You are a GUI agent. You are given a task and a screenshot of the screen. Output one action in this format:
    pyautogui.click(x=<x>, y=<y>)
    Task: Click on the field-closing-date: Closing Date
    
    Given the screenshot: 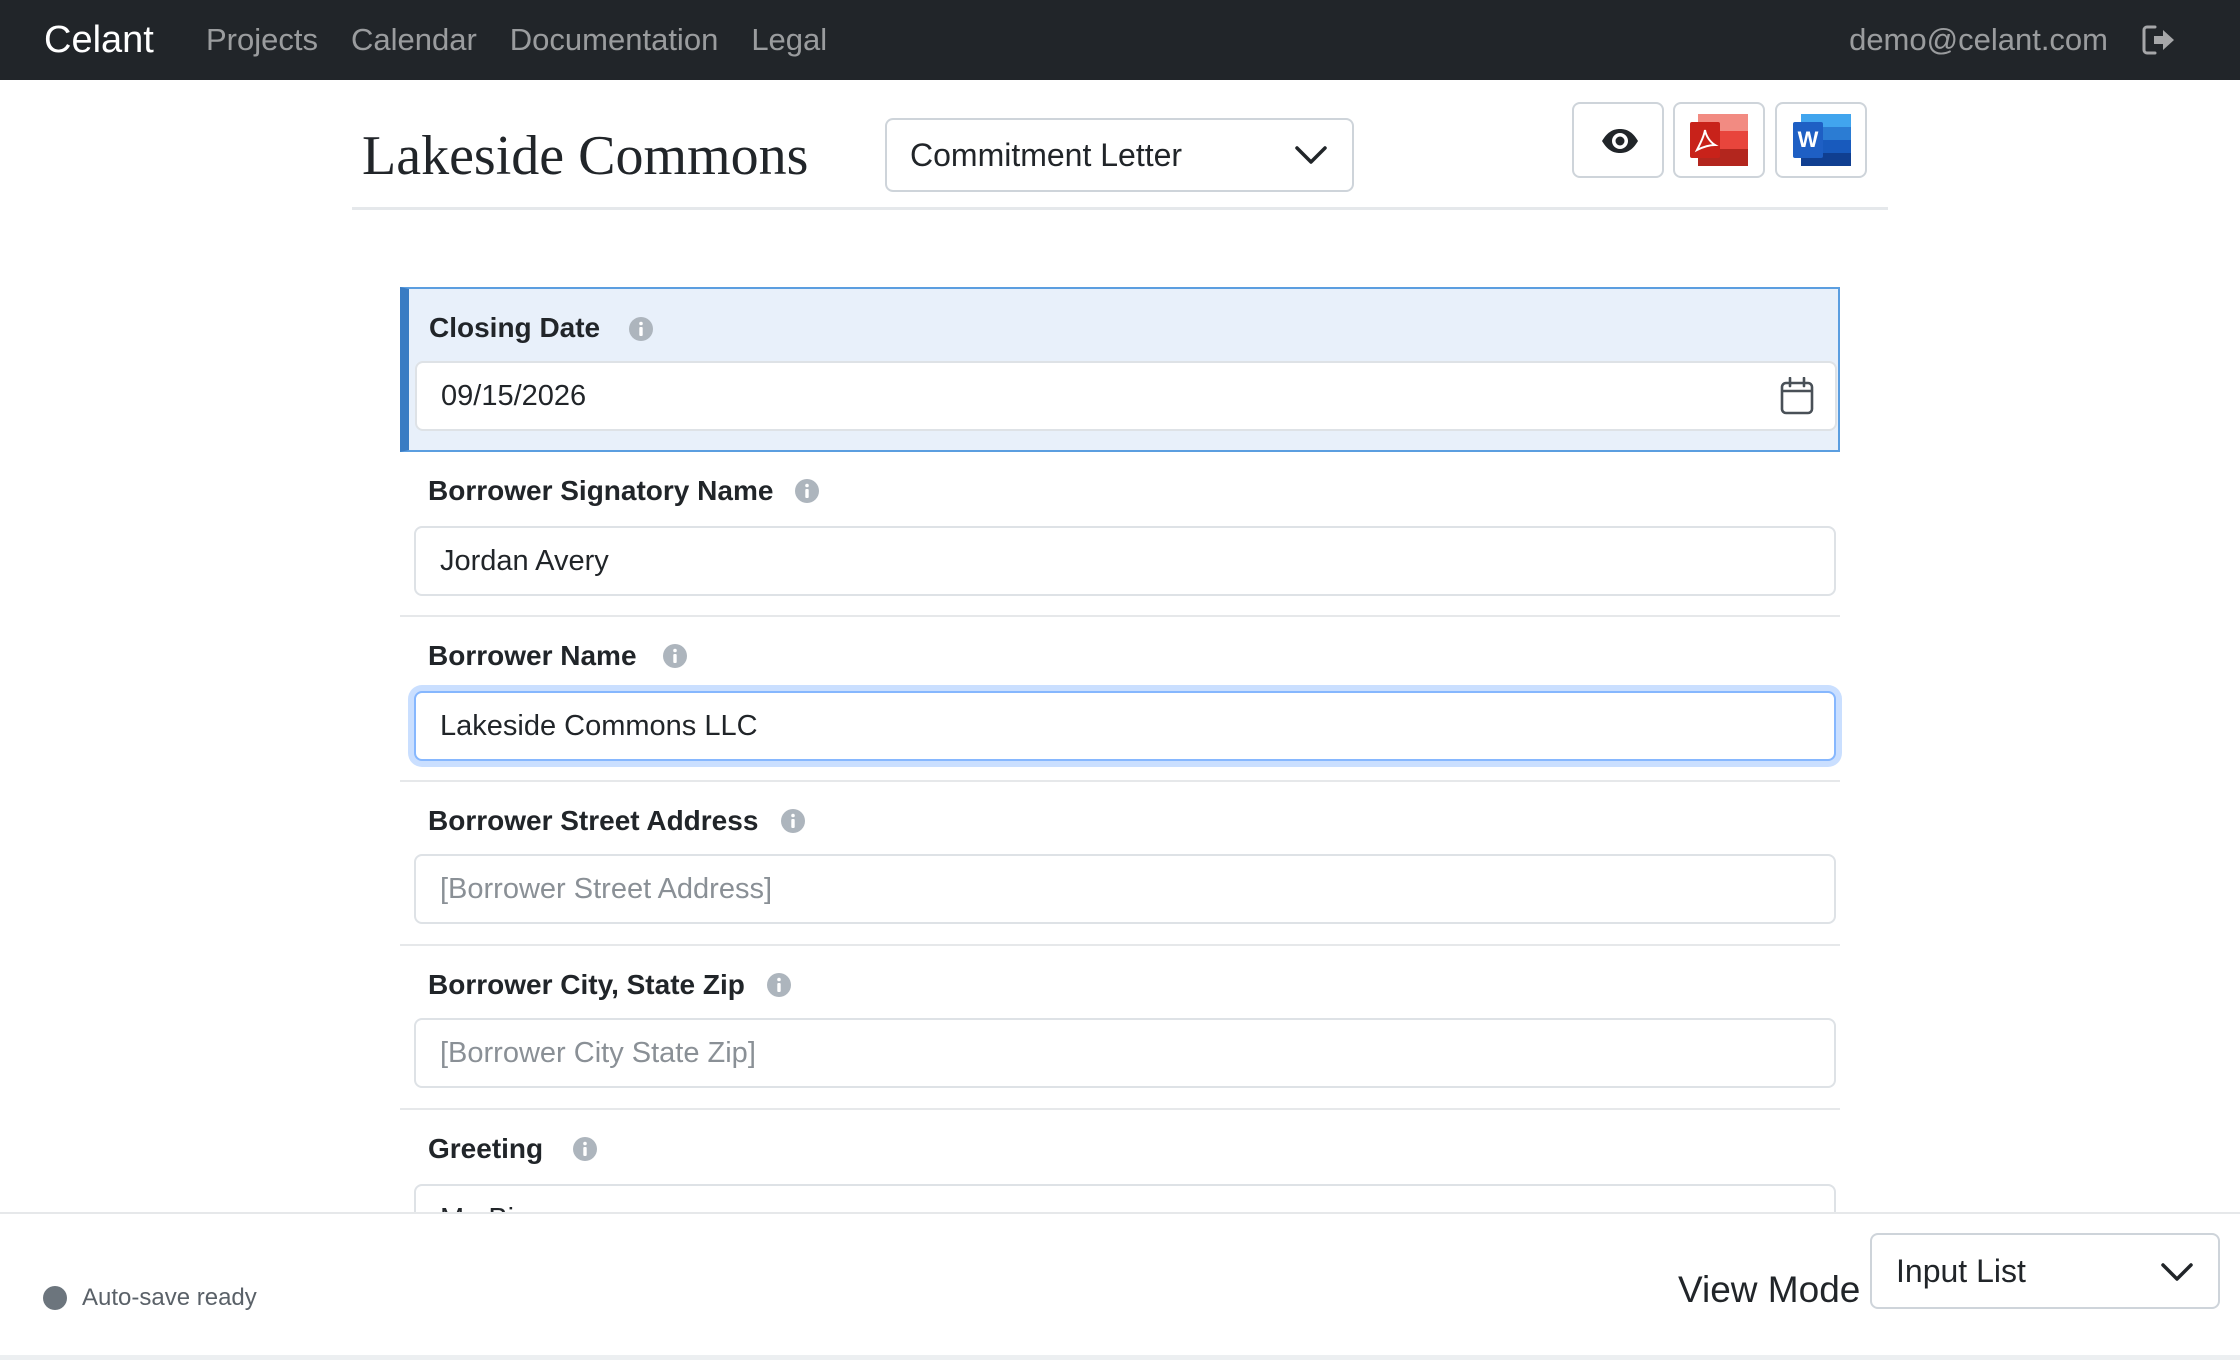 What is the action you would take?
    pyautogui.click(x=1120, y=369)
    